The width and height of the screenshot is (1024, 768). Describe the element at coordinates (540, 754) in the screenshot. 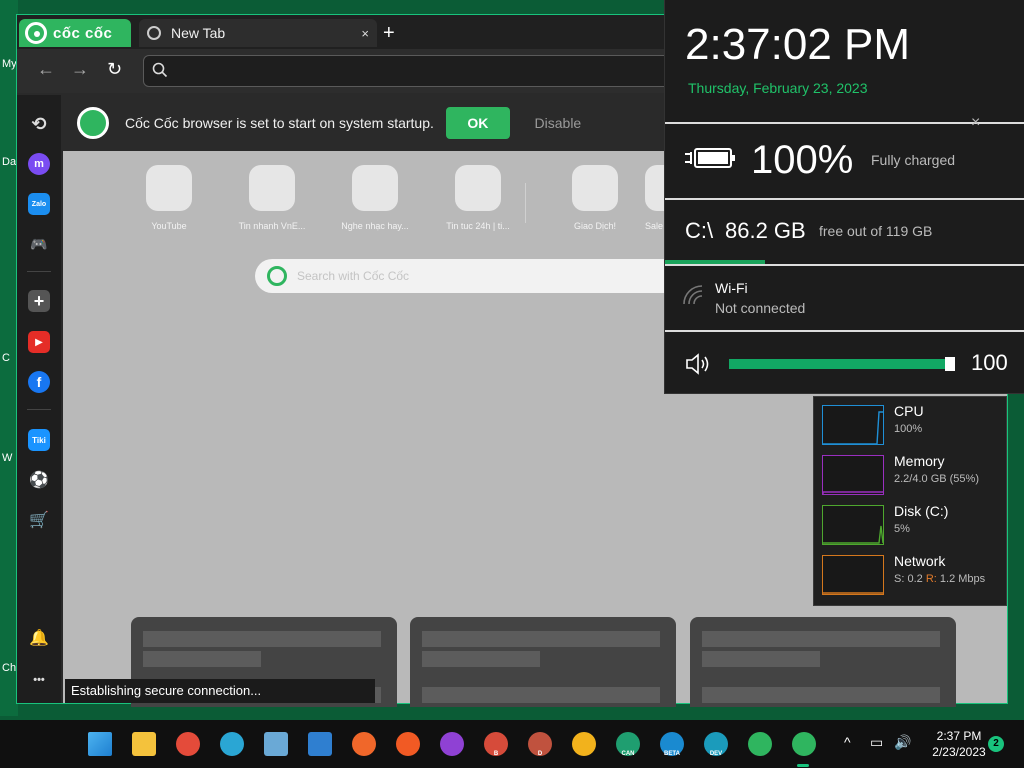

I see `app-badge-label: D` at that location.